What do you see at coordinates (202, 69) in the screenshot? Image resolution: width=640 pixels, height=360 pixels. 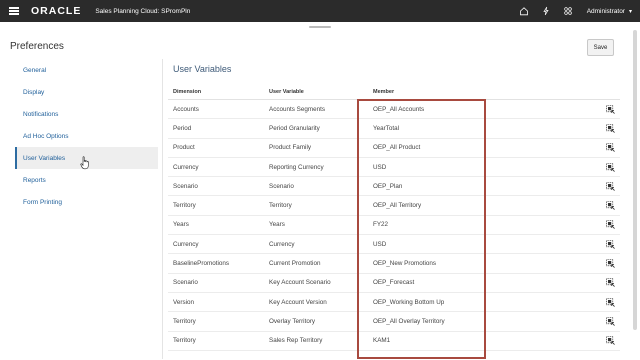 I see `section-title: User Variables` at bounding box center [202, 69].